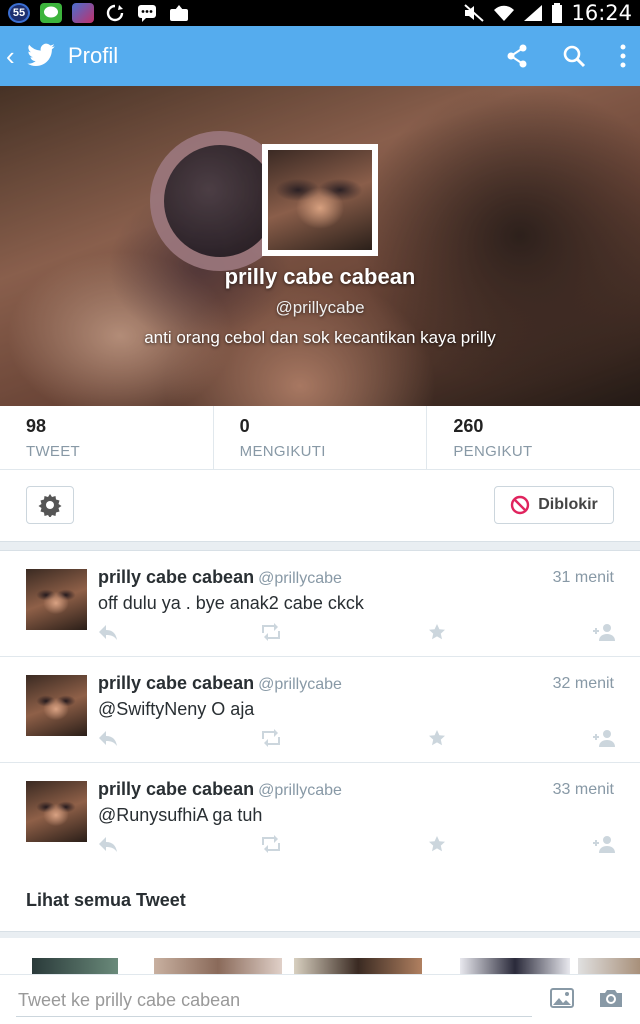 The image size is (640, 1024). Describe the element at coordinates (180, 815) in the screenshot. I see `tweet-text: @RunysufhiA ga tuh` at that location.